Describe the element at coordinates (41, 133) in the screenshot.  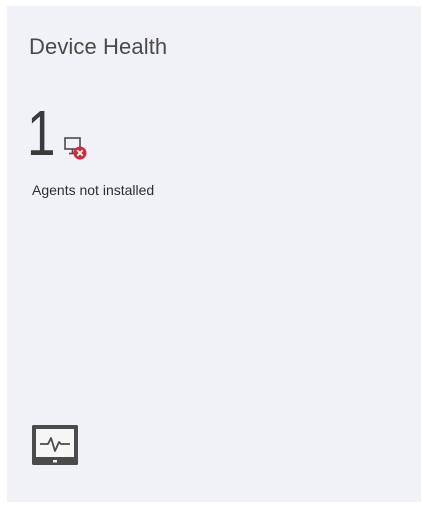
I see `metric-value: 1` at that location.